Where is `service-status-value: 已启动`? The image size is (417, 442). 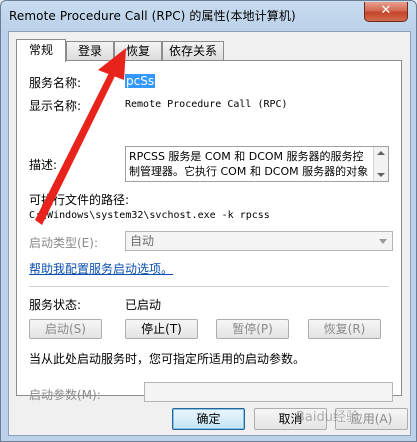
service-status-value: 已启动 is located at coordinates (143, 305).